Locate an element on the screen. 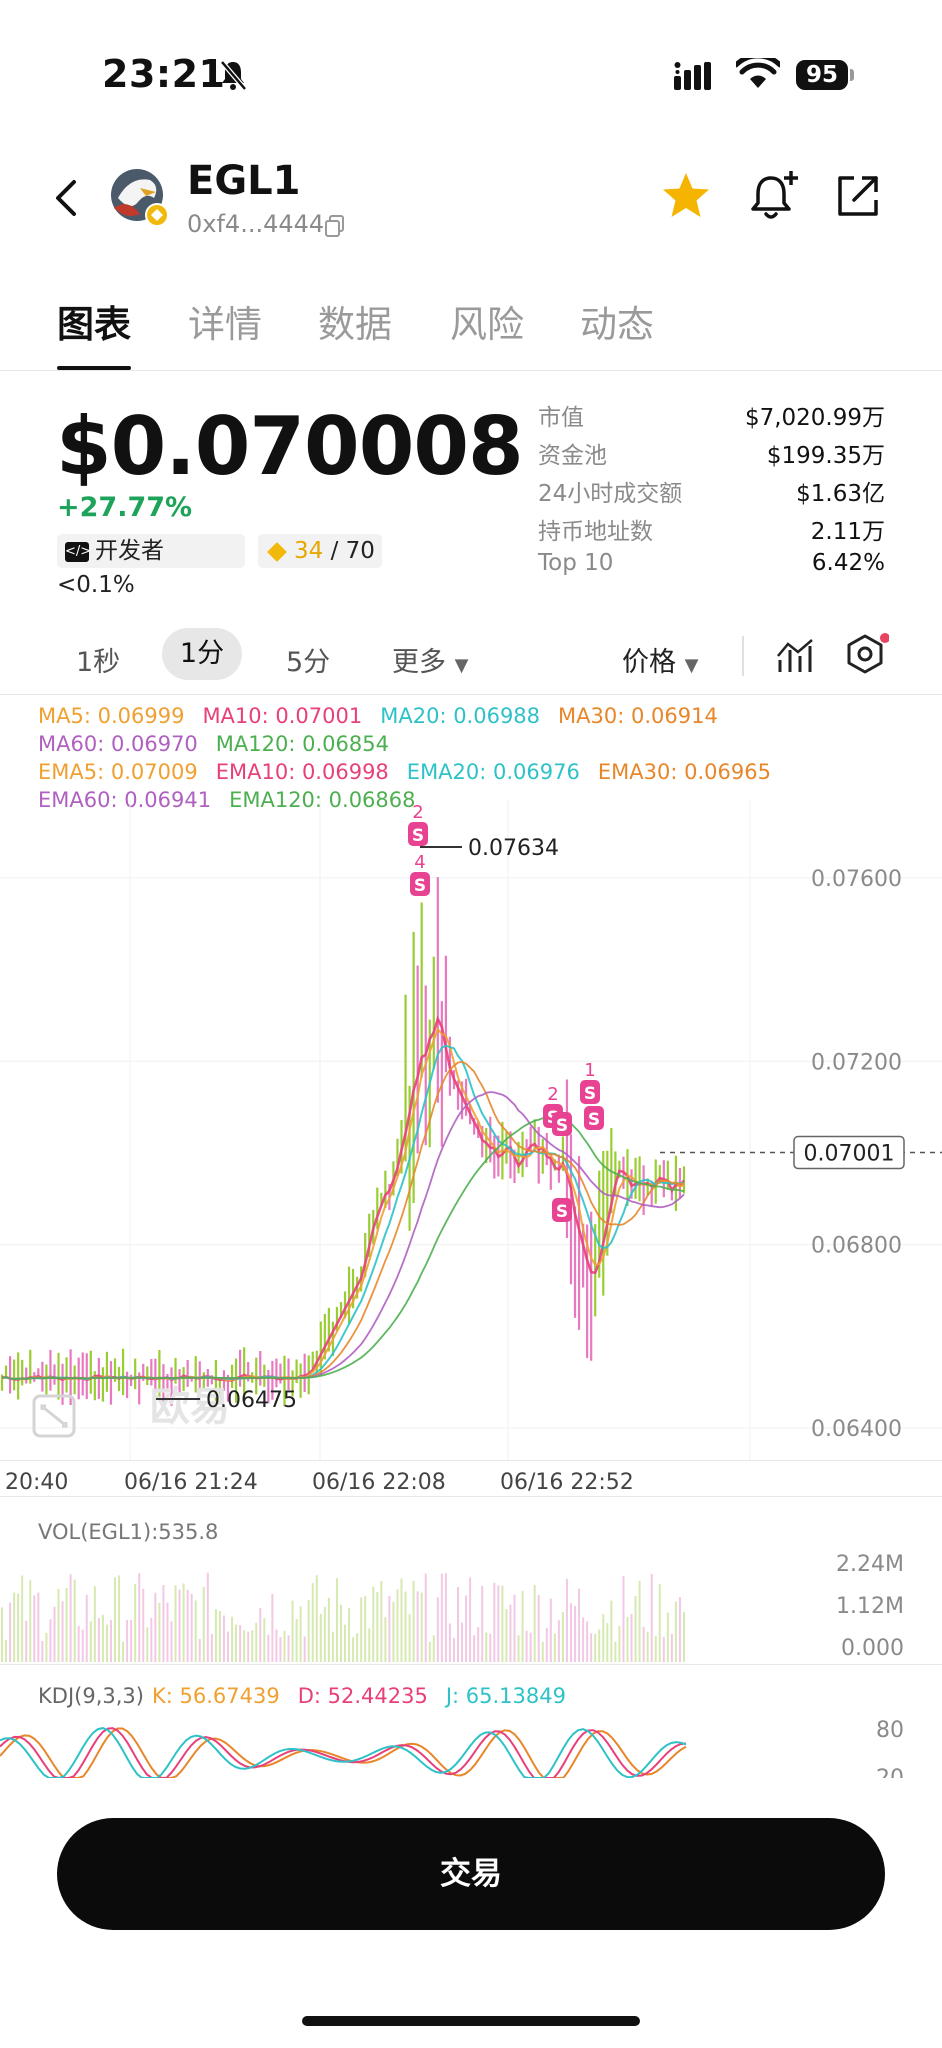  holders-count: 34 is located at coordinates (309, 551).